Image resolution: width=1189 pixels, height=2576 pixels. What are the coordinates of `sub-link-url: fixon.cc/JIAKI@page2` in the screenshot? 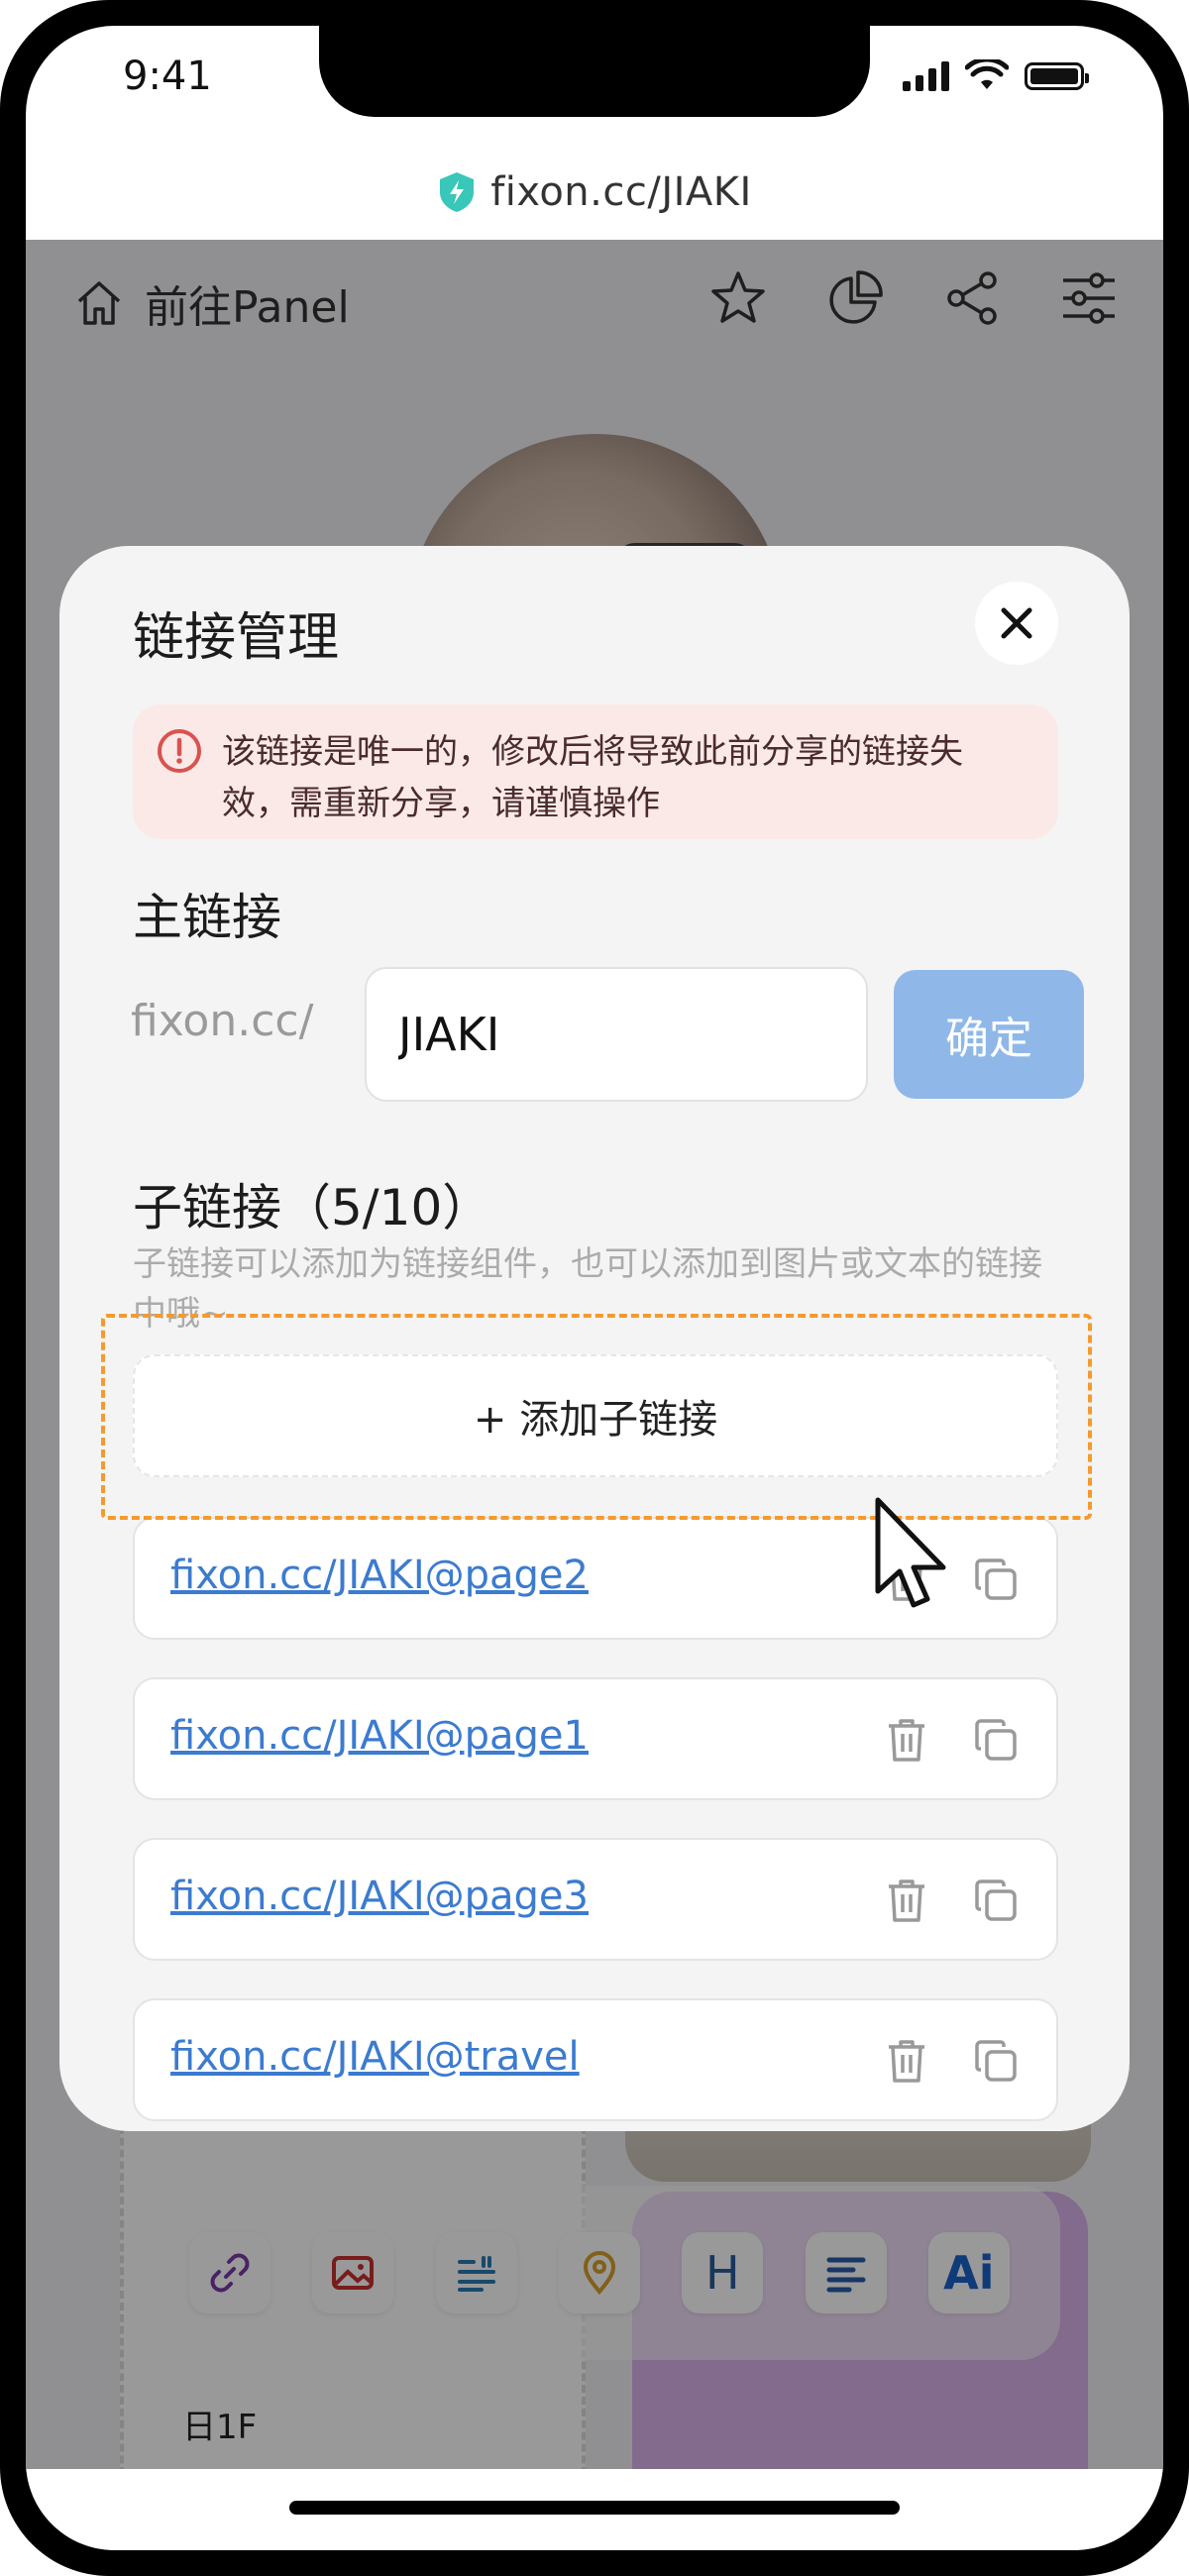 It's located at (379, 1575).